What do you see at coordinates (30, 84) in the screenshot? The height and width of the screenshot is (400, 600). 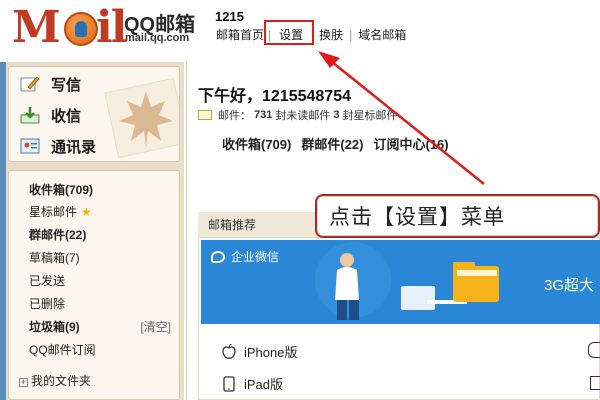 I see `write-icon` at bounding box center [30, 84].